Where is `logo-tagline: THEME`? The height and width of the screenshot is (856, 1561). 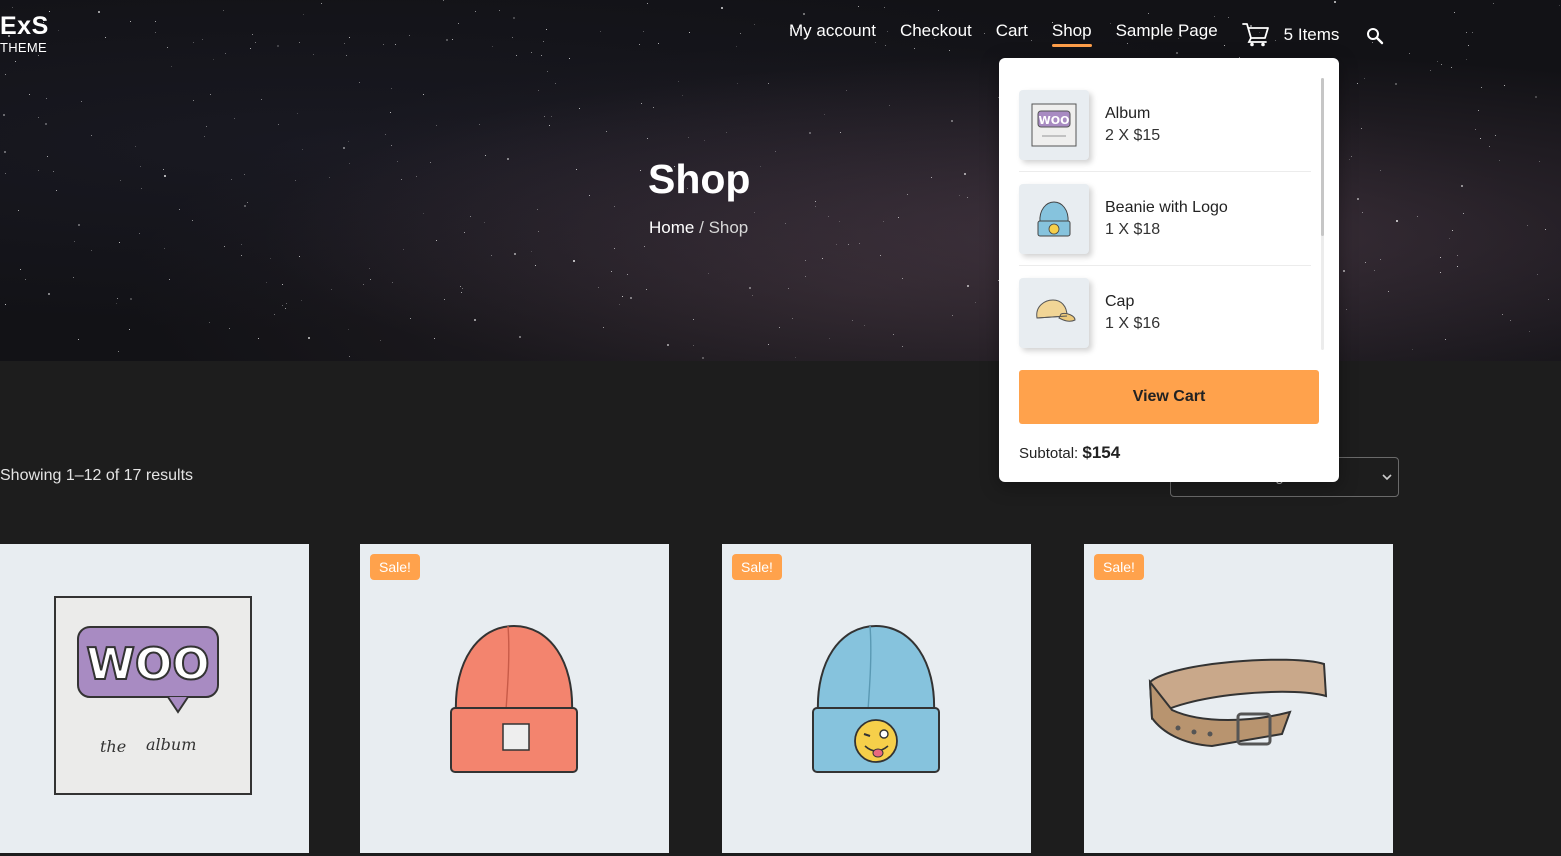 logo-tagline: THEME is located at coordinates (23, 47).